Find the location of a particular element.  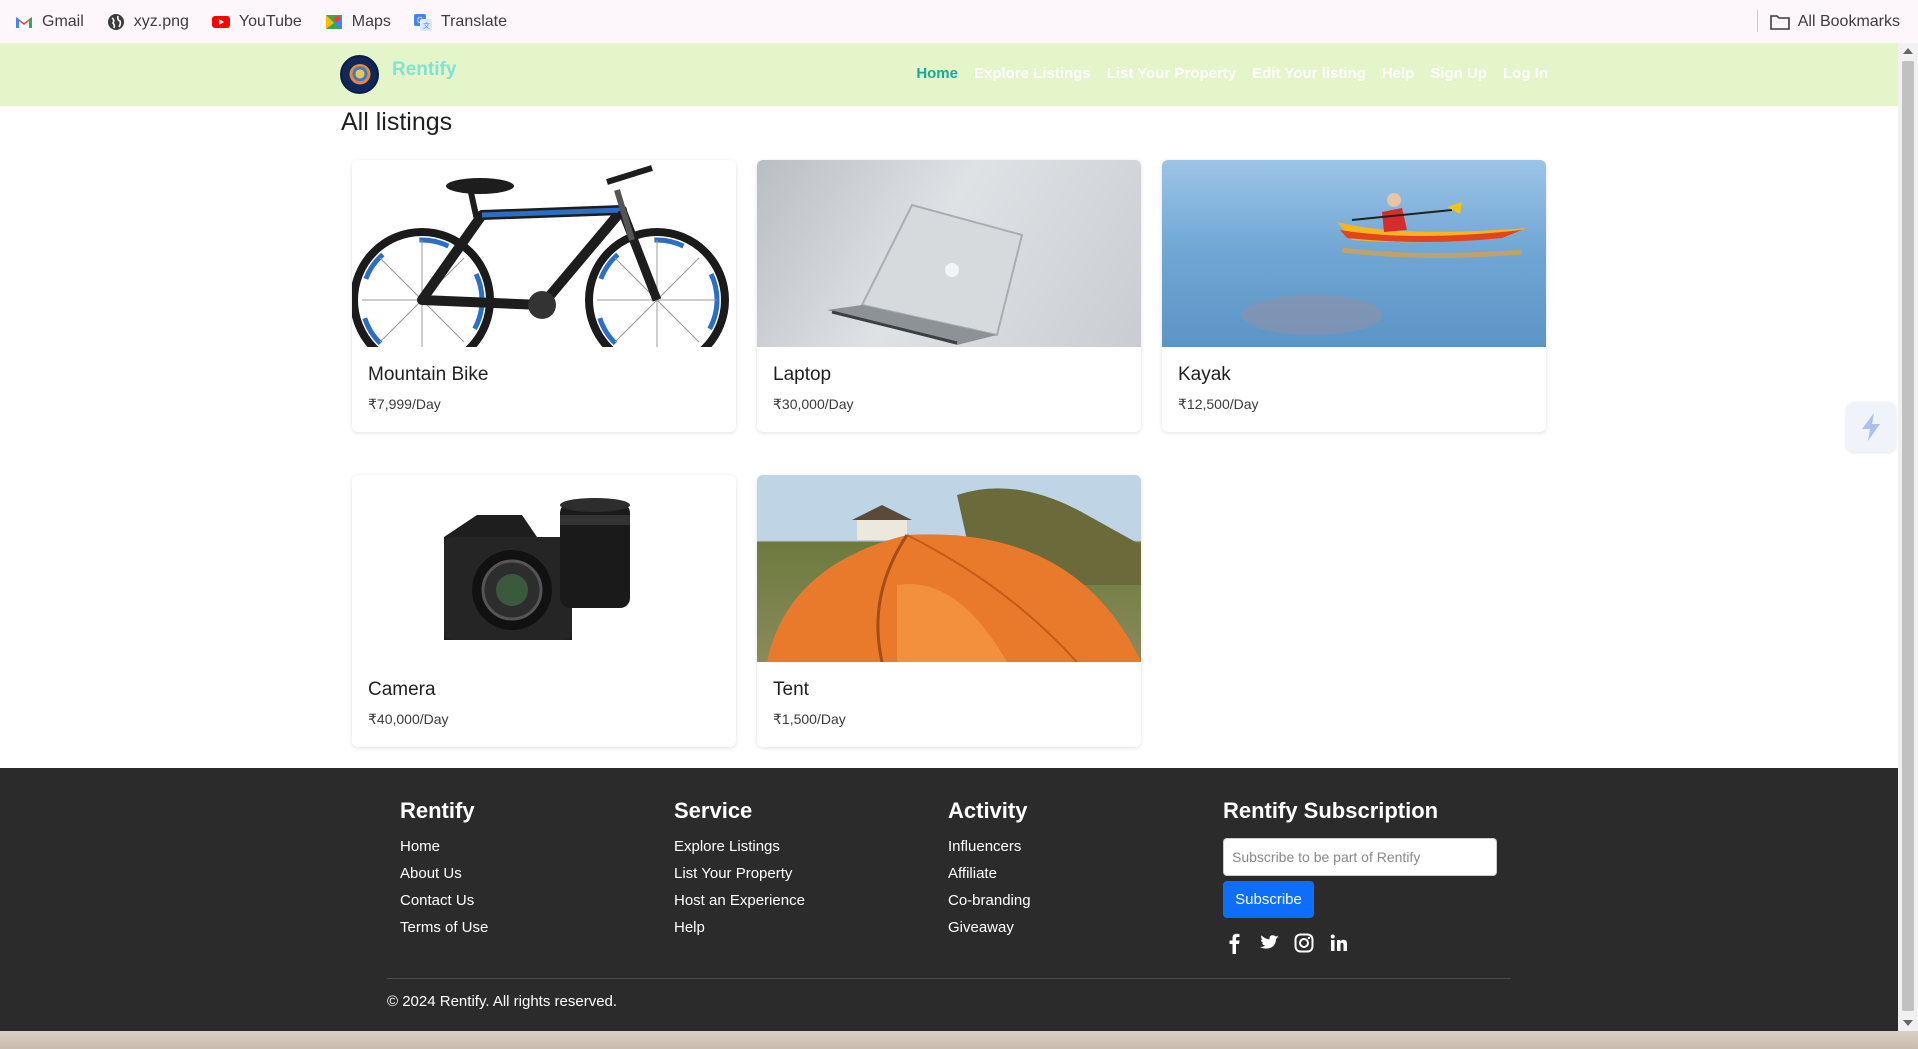

footer-link-help: Help is located at coordinates (739, 927).